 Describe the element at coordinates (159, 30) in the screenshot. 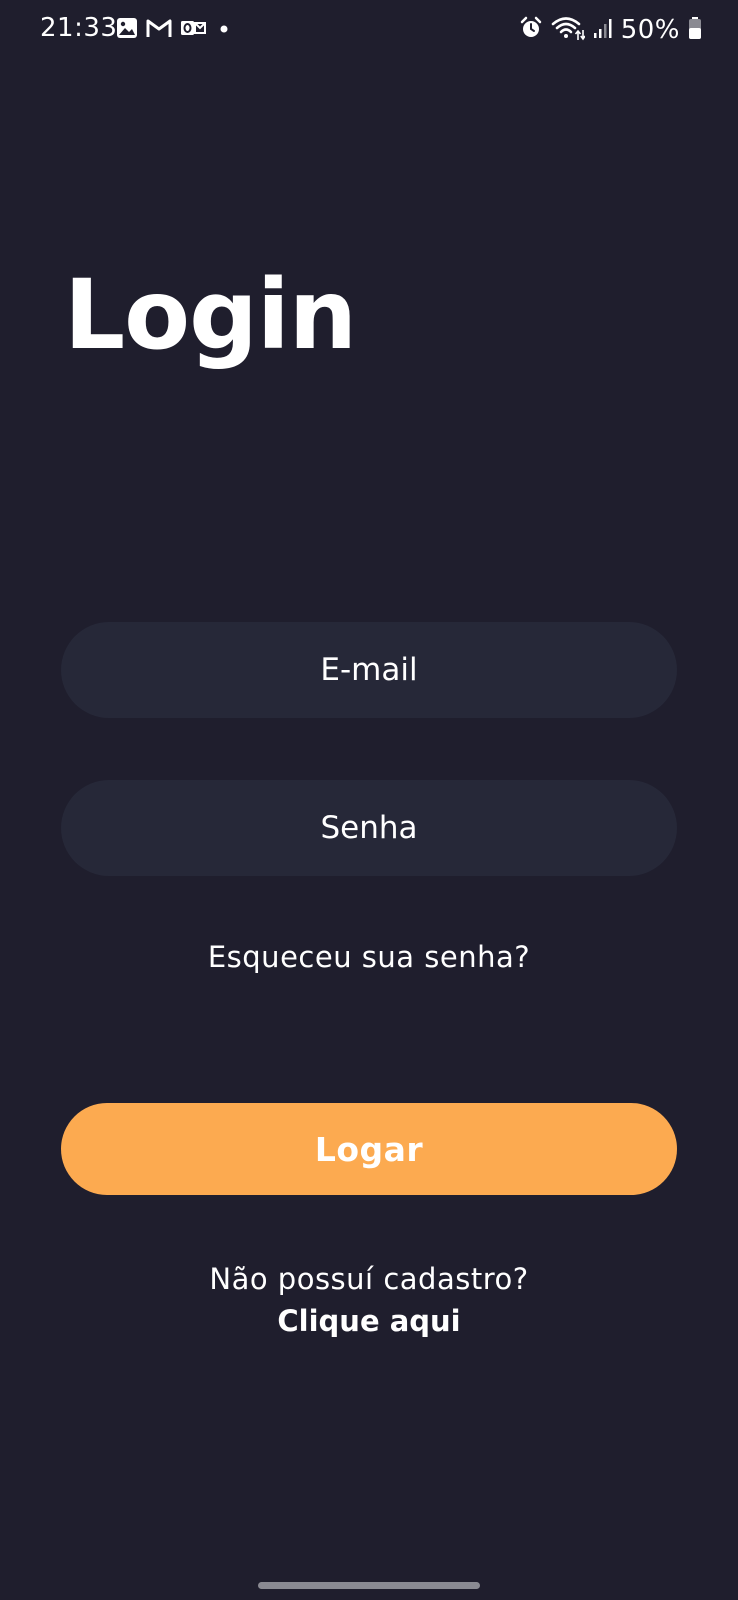

I see `gmail-icon` at that location.